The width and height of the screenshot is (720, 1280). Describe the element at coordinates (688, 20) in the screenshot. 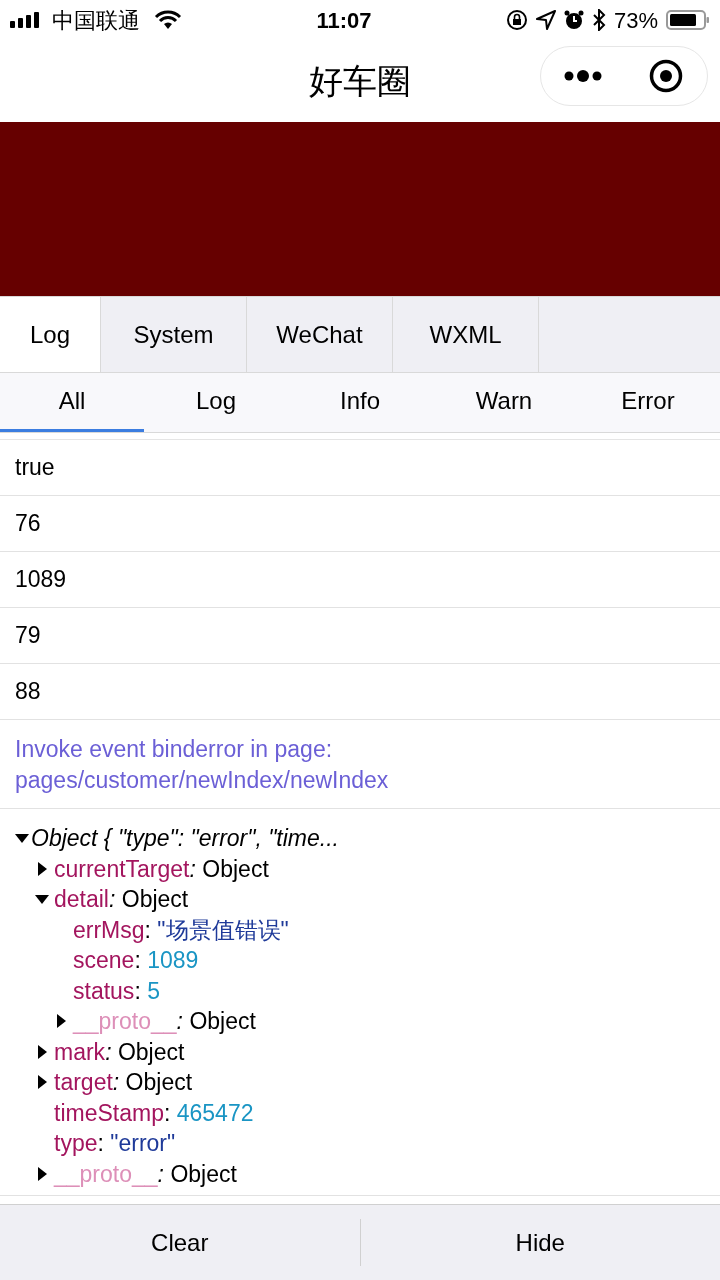

I see `battery-icon` at that location.